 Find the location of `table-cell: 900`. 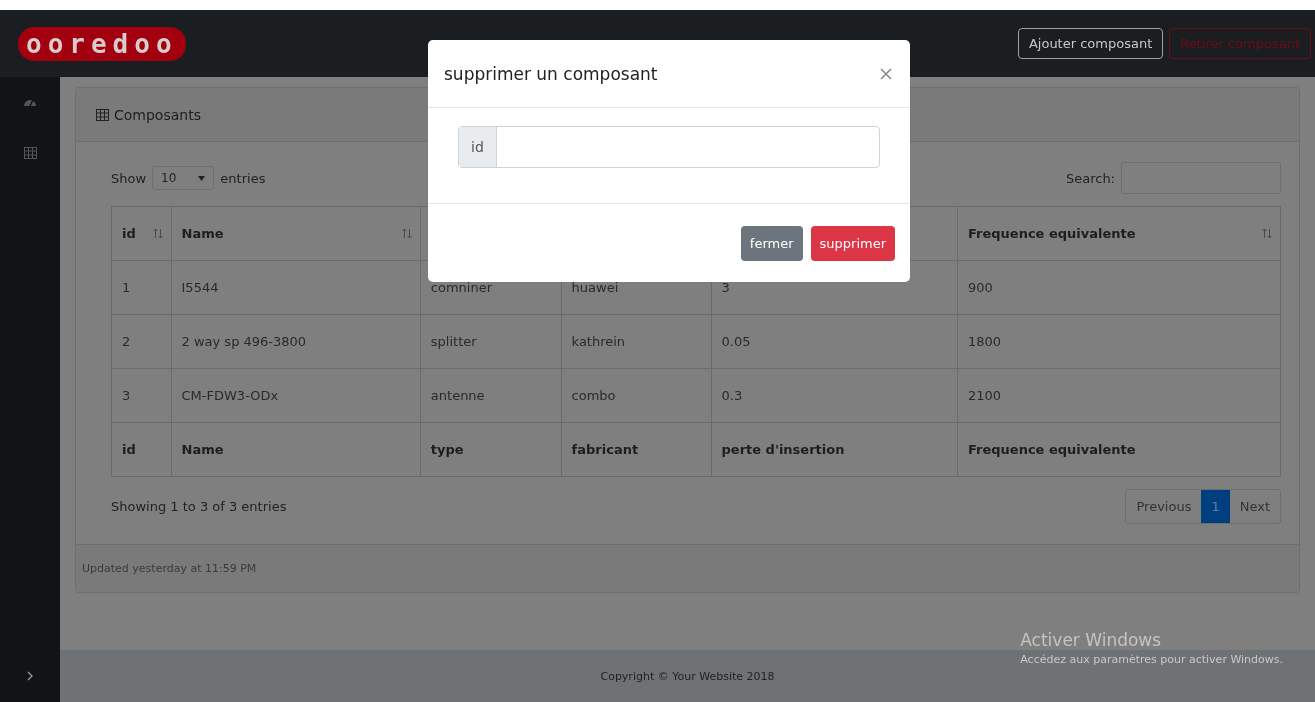

table-cell: 900 is located at coordinates (1119, 287).